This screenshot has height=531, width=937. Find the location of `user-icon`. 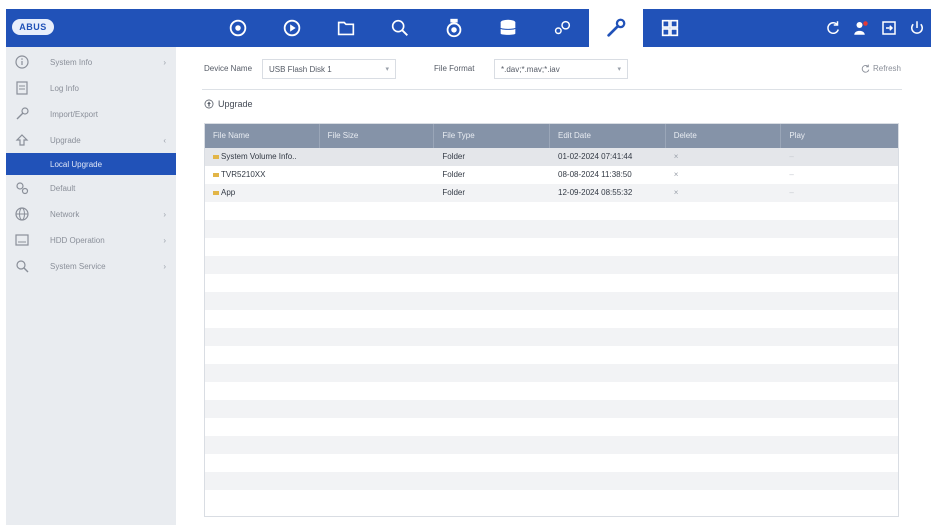

user-icon is located at coordinates (861, 28).